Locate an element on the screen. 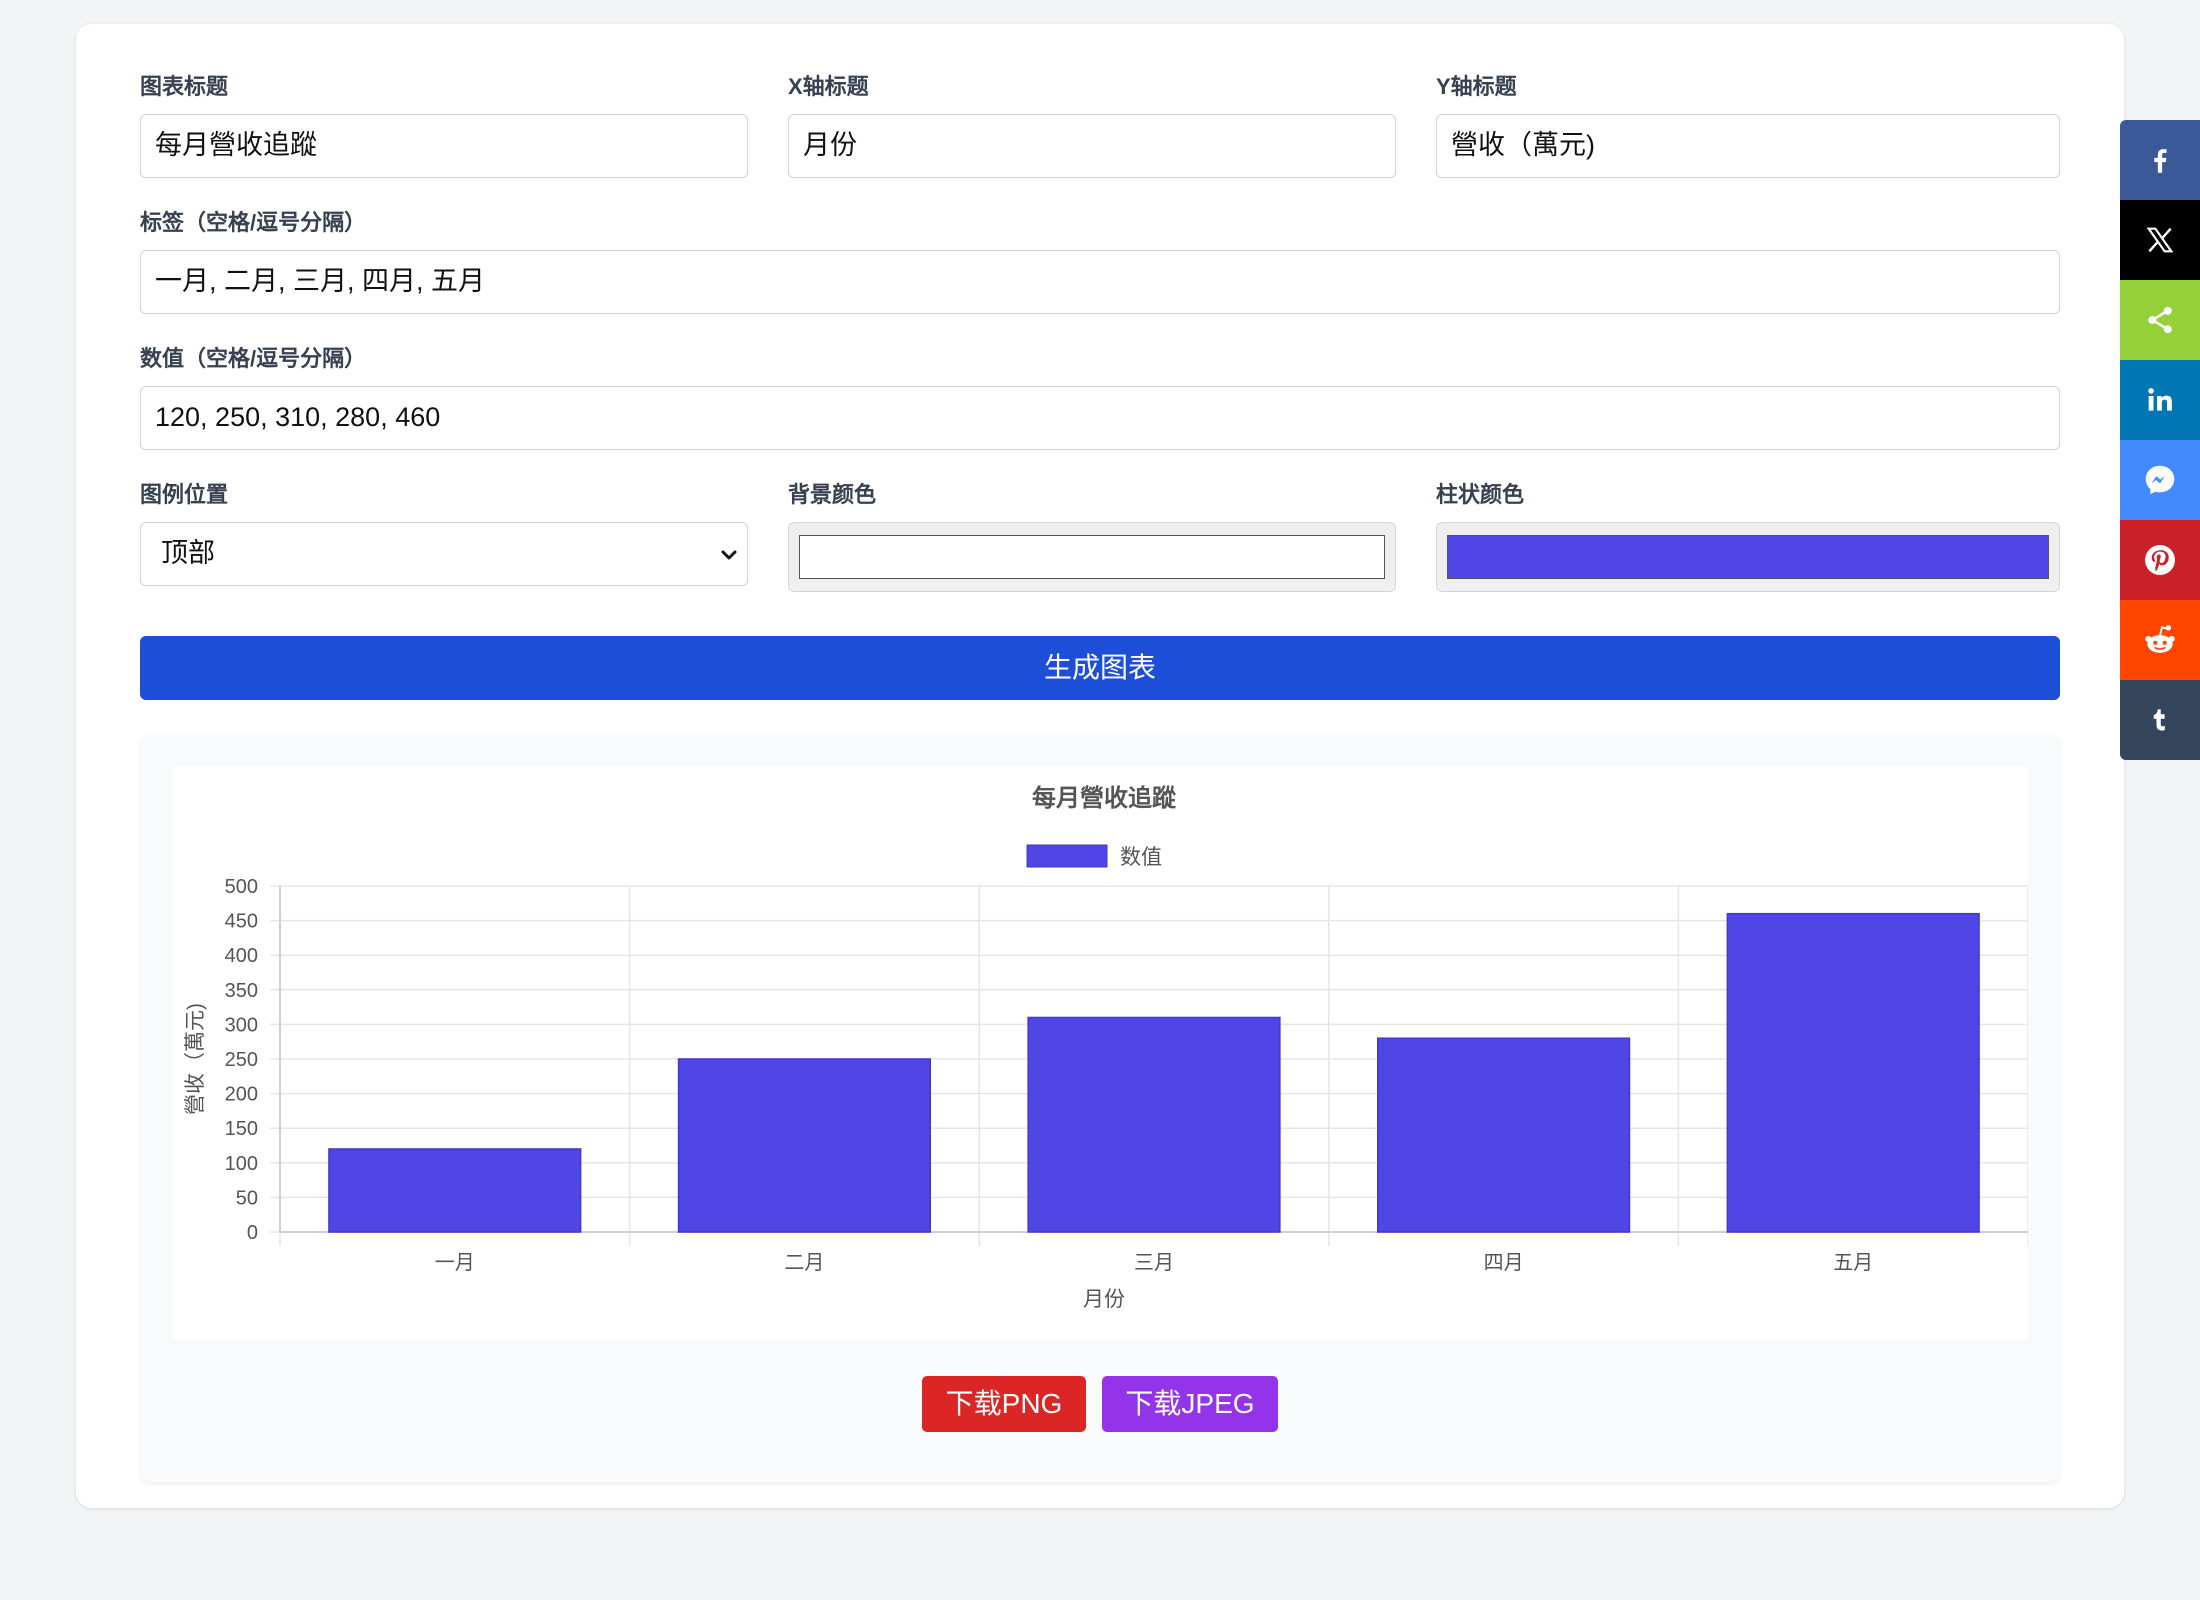 This screenshot has height=1600, width=2200. reddit-icon is located at coordinates (2160, 639).